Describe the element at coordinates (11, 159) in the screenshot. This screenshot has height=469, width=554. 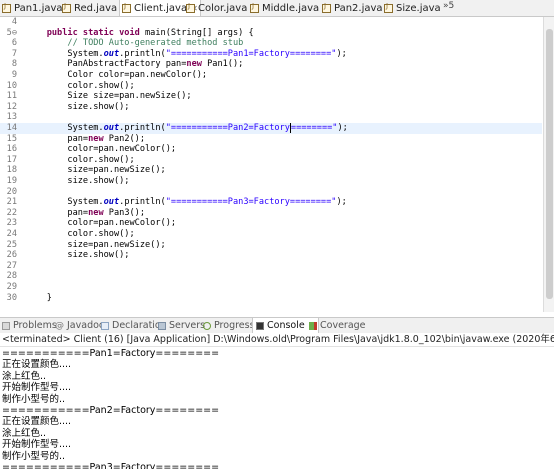
I see `line-number: 17` at that location.